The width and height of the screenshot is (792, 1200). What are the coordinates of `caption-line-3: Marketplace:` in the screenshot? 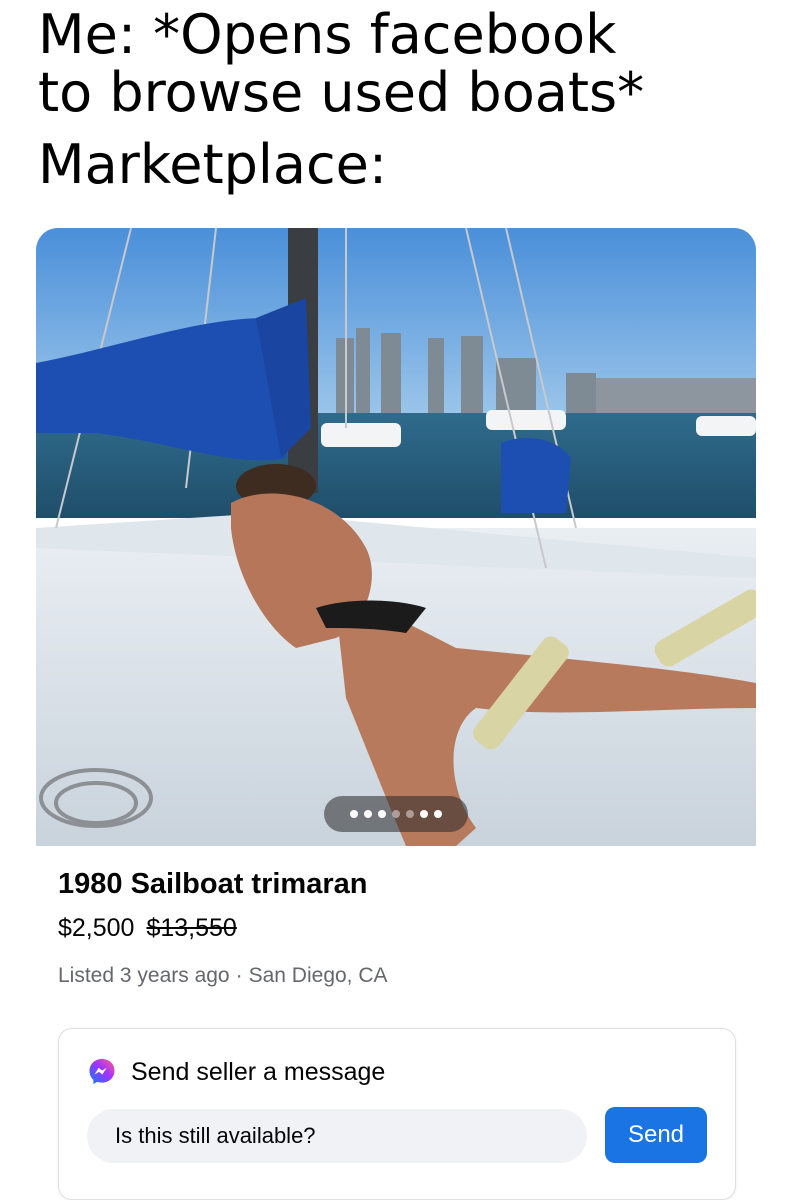 It's located at (213, 164).